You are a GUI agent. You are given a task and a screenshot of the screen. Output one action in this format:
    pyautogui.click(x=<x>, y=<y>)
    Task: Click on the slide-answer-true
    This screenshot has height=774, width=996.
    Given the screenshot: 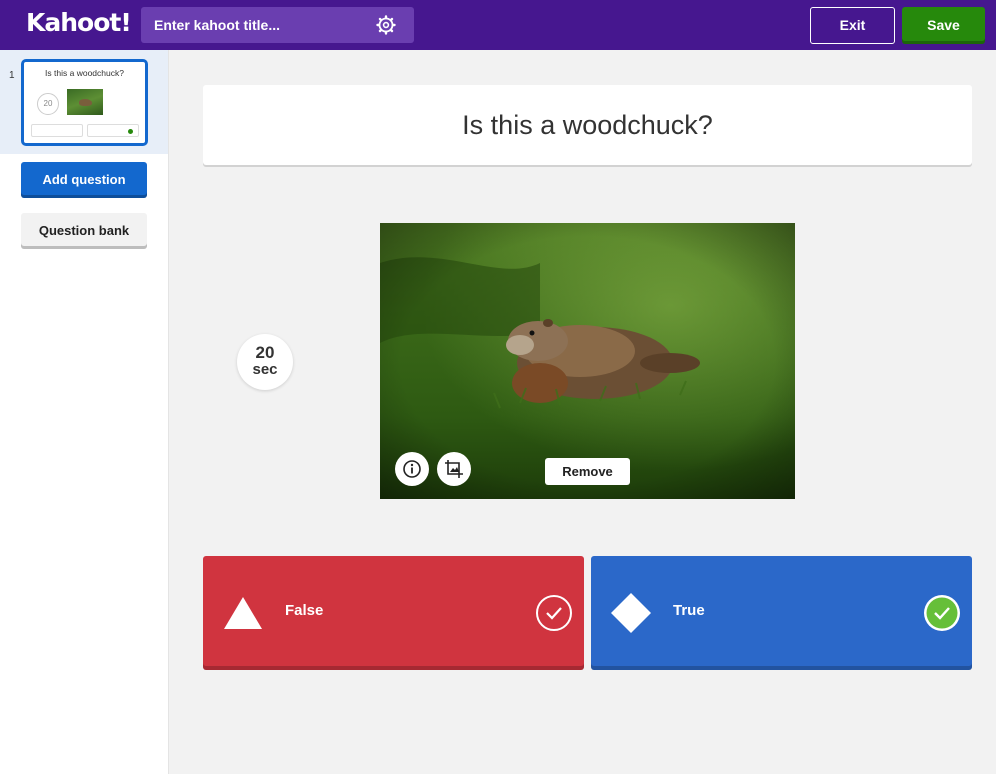 What is the action you would take?
    pyautogui.click(x=113, y=130)
    